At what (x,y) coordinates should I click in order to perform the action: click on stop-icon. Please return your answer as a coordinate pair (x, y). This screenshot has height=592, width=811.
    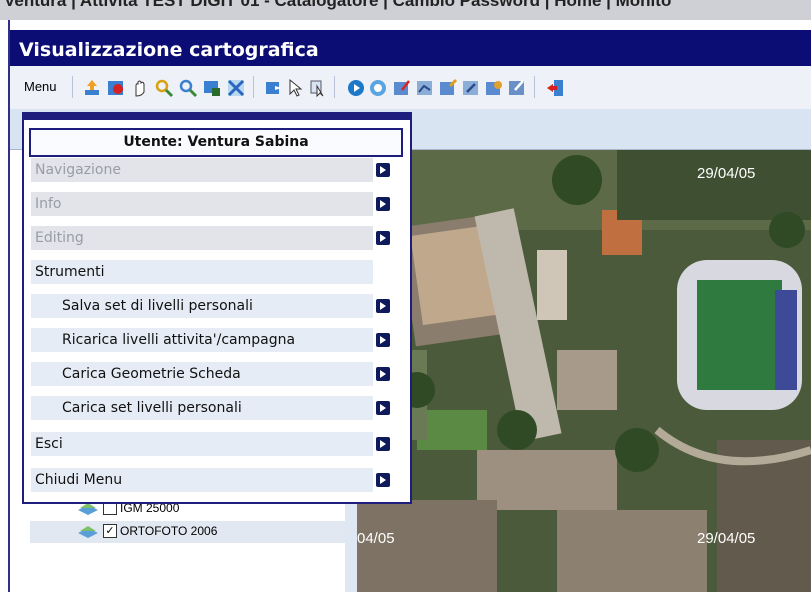
    Looking at the image, I should click on (378, 88).